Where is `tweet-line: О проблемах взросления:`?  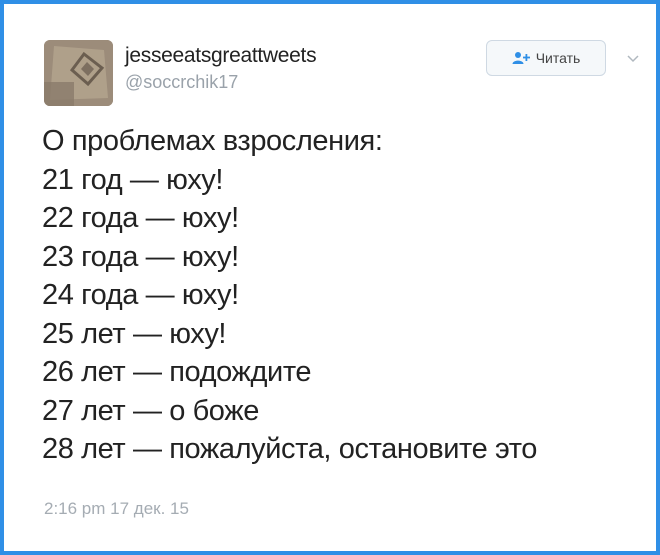
tweet-line: О проблемах взросления: is located at coordinates (212, 141).